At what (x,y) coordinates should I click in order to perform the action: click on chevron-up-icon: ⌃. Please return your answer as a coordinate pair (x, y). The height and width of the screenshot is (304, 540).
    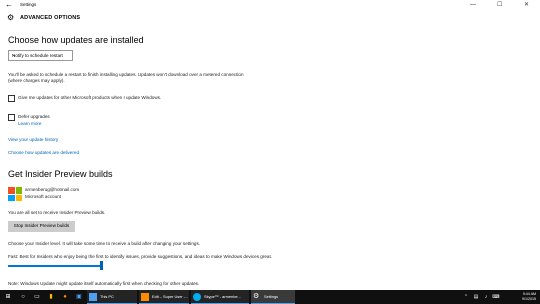
    Looking at the image, I should click on (466, 297).